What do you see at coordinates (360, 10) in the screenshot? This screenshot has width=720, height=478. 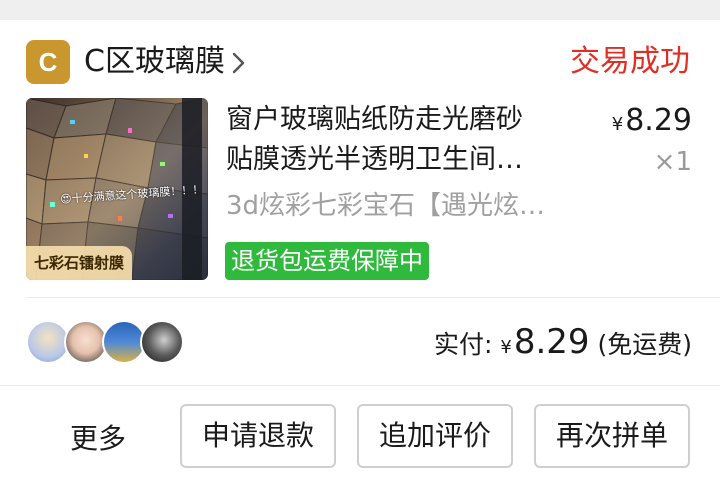 I see `top-strip` at bounding box center [360, 10].